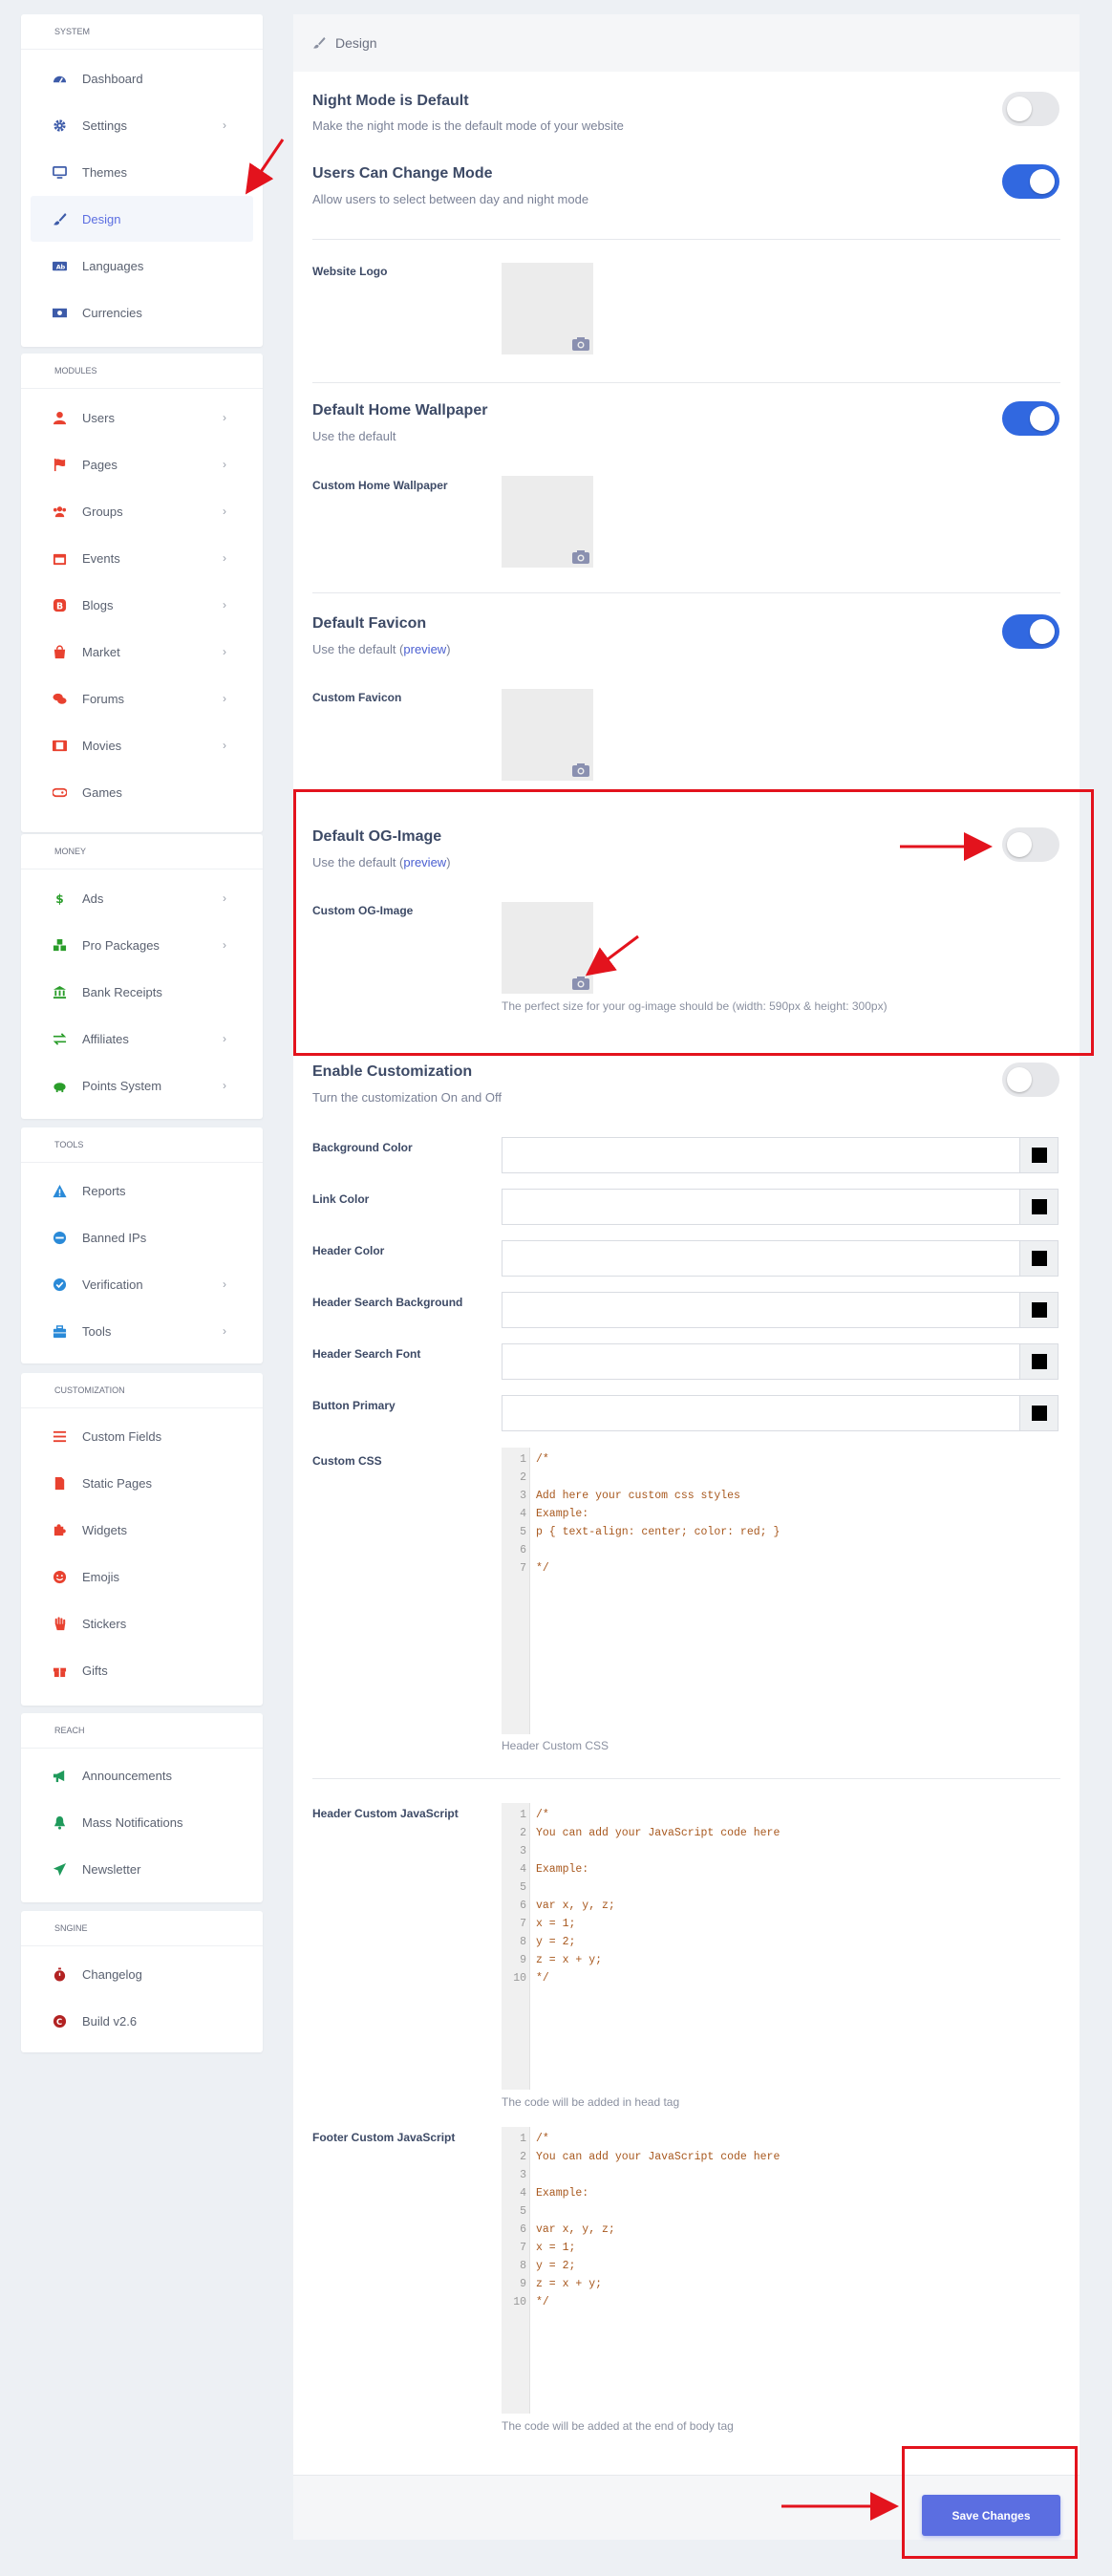 The height and width of the screenshot is (2576, 1112). Describe the element at coordinates (265, 167) in the screenshot. I see `annotation-arrow-design` at that location.